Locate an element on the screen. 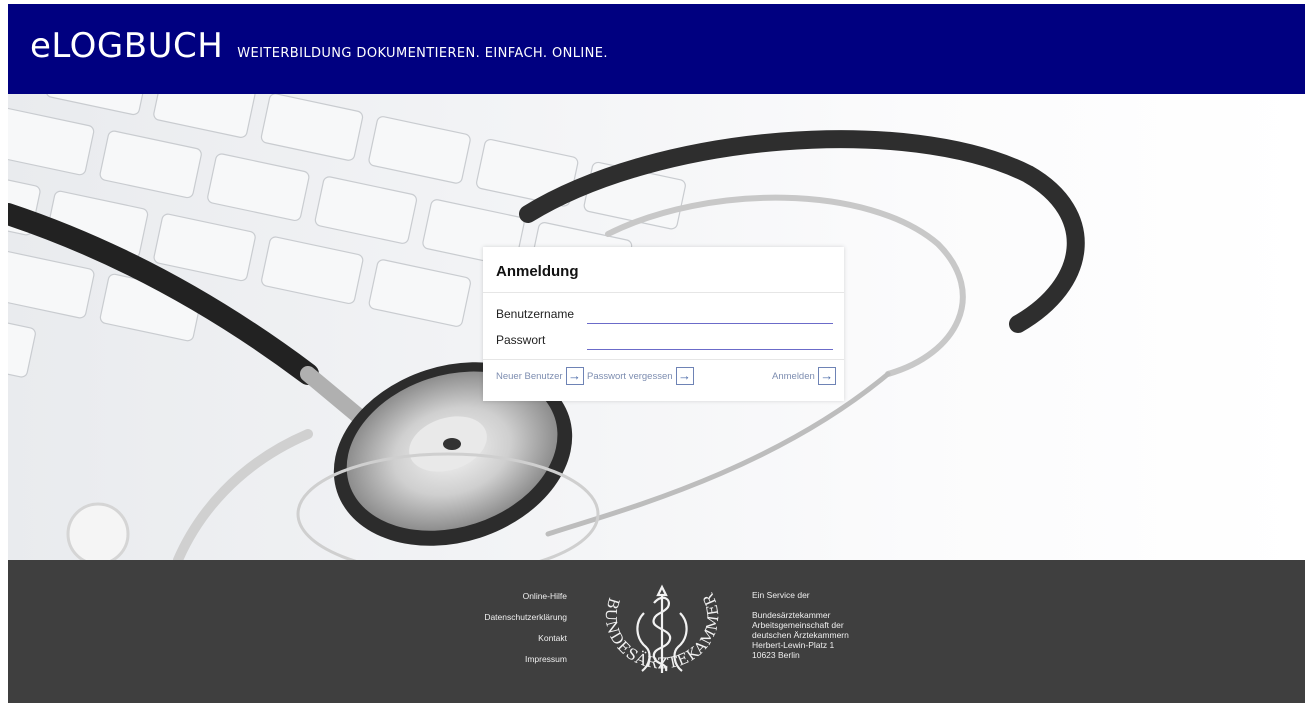  imprint-link: Impressum is located at coordinates (525, 663).